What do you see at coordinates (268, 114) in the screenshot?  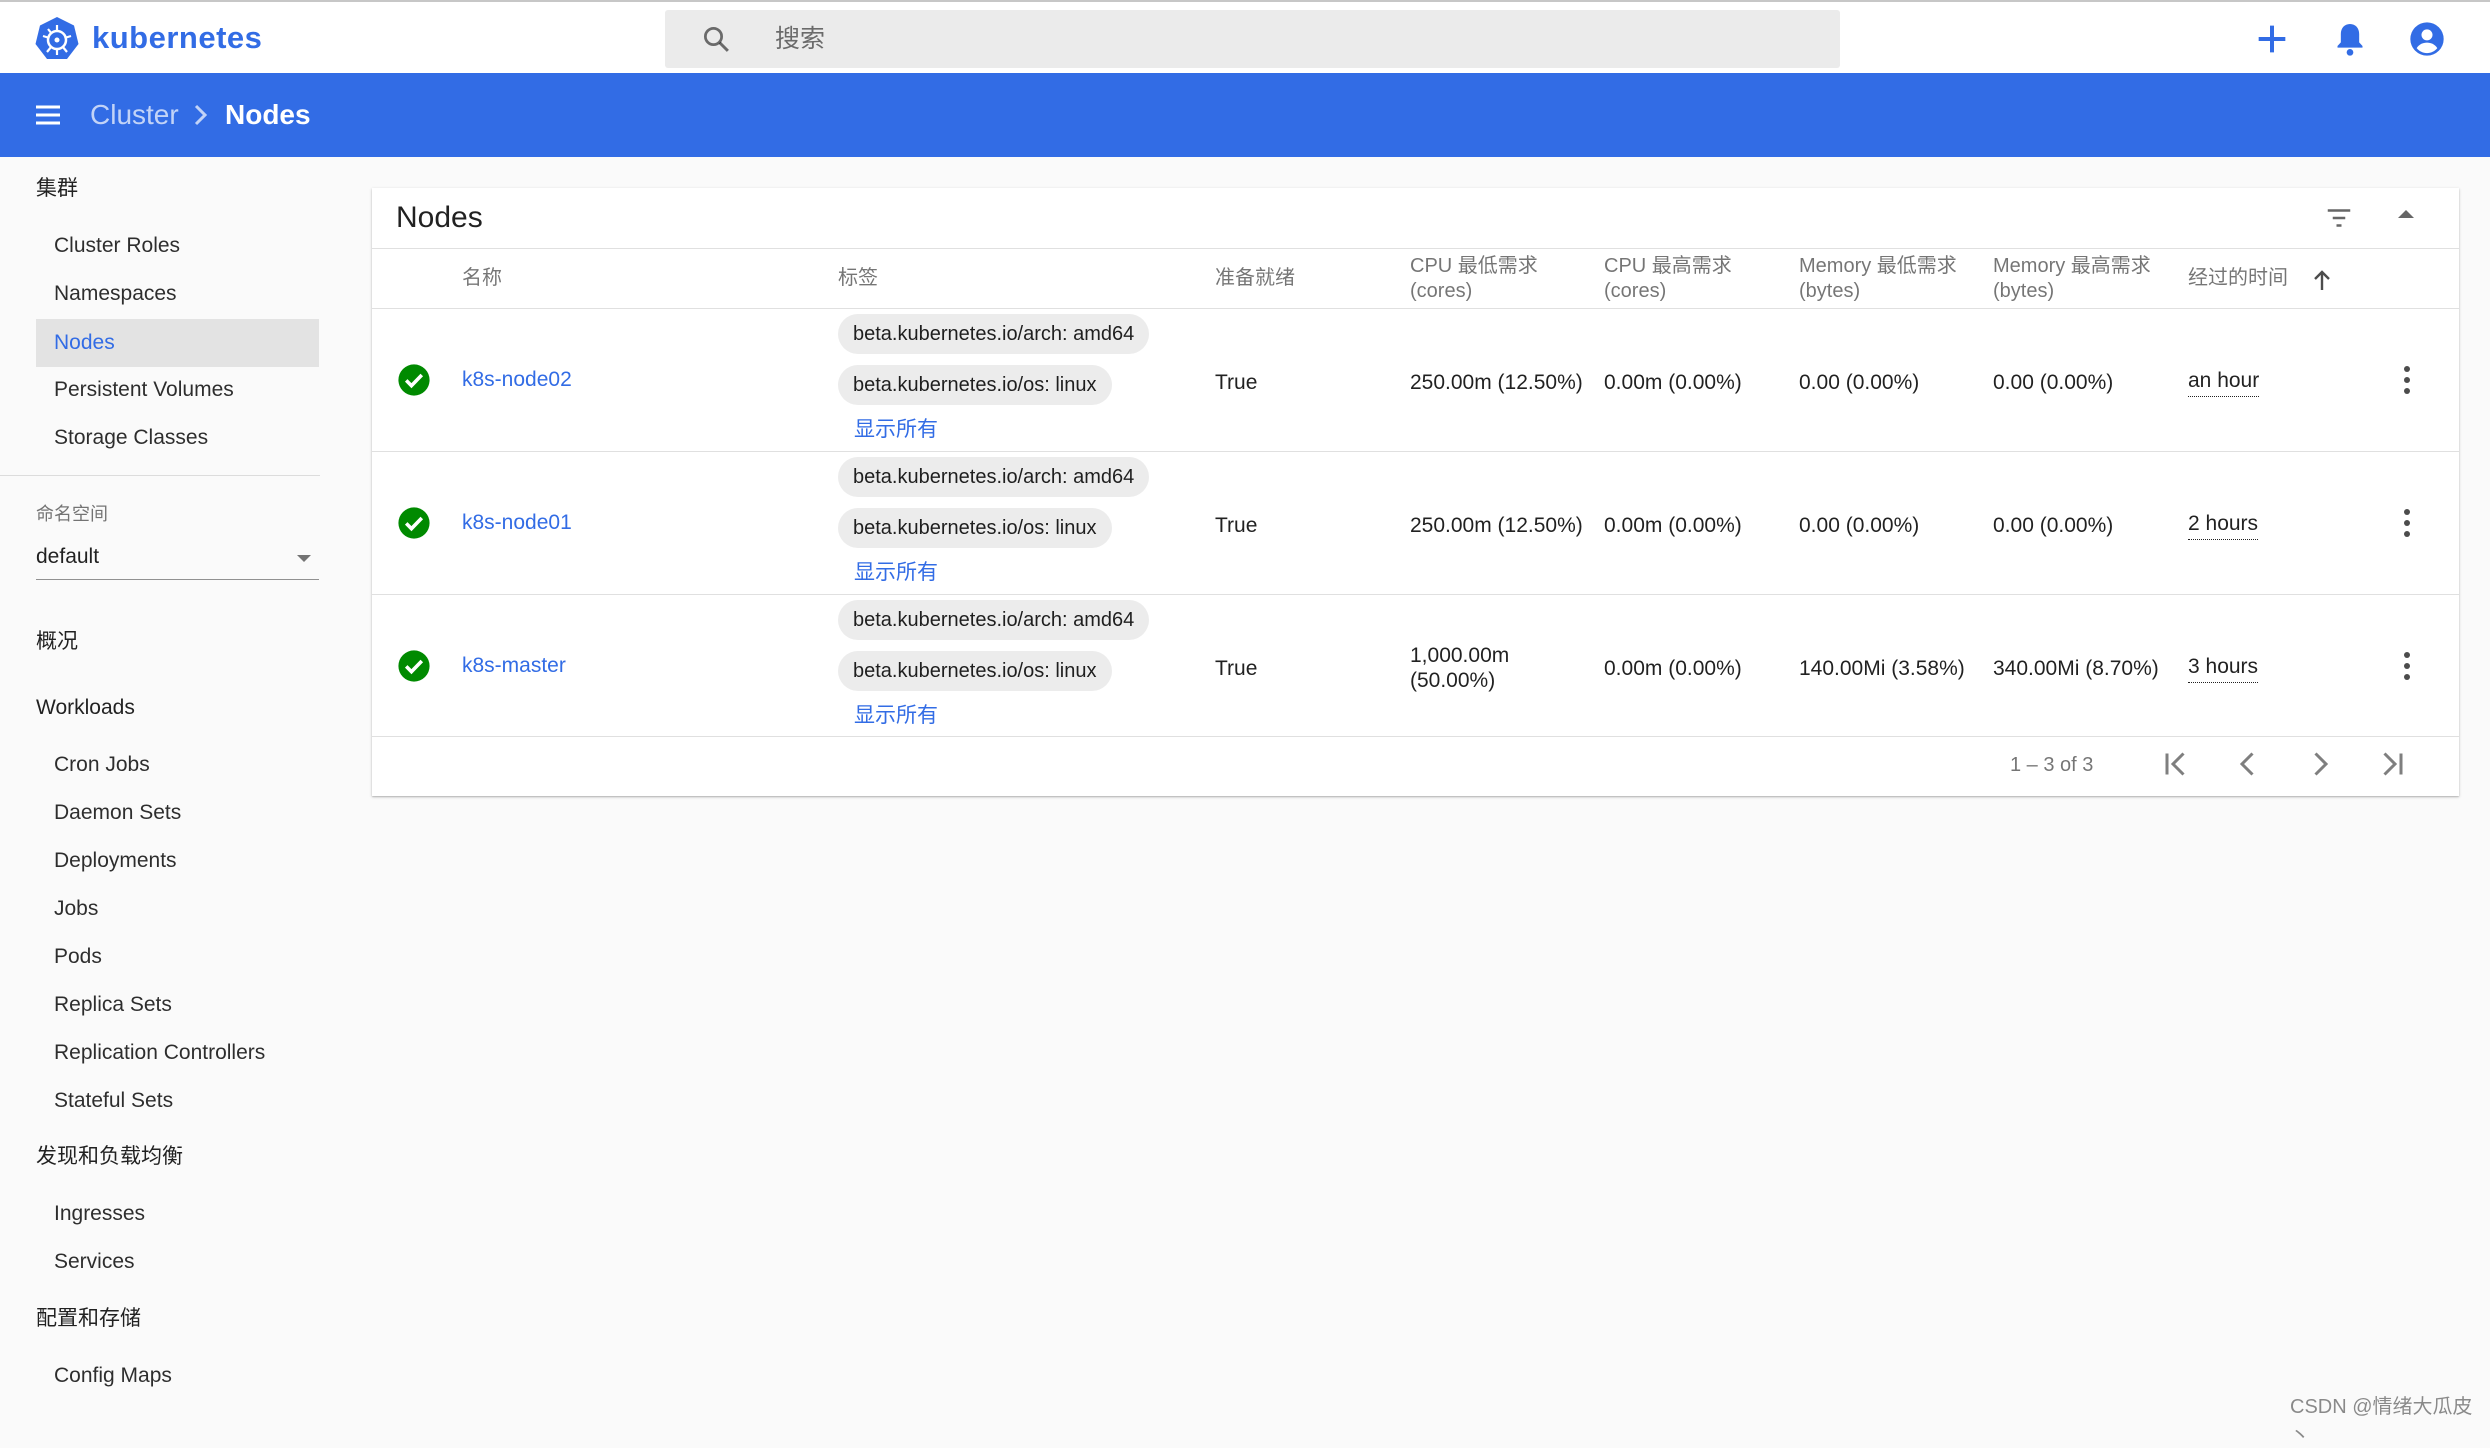 I see `breadcrumb-nodes: Nodes` at bounding box center [268, 114].